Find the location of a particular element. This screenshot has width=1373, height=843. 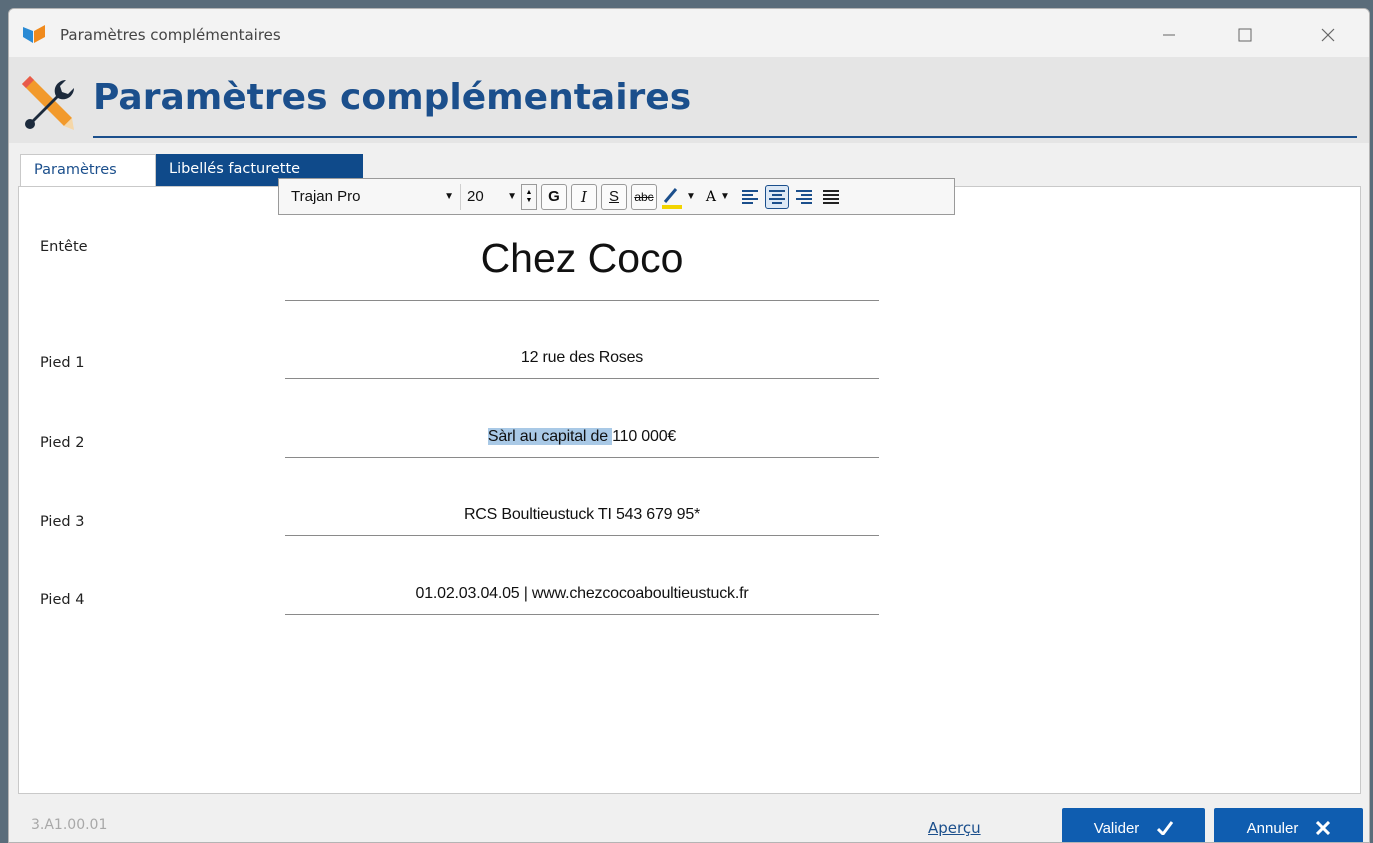

checkmark-icon is located at coordinates (1165, 828).